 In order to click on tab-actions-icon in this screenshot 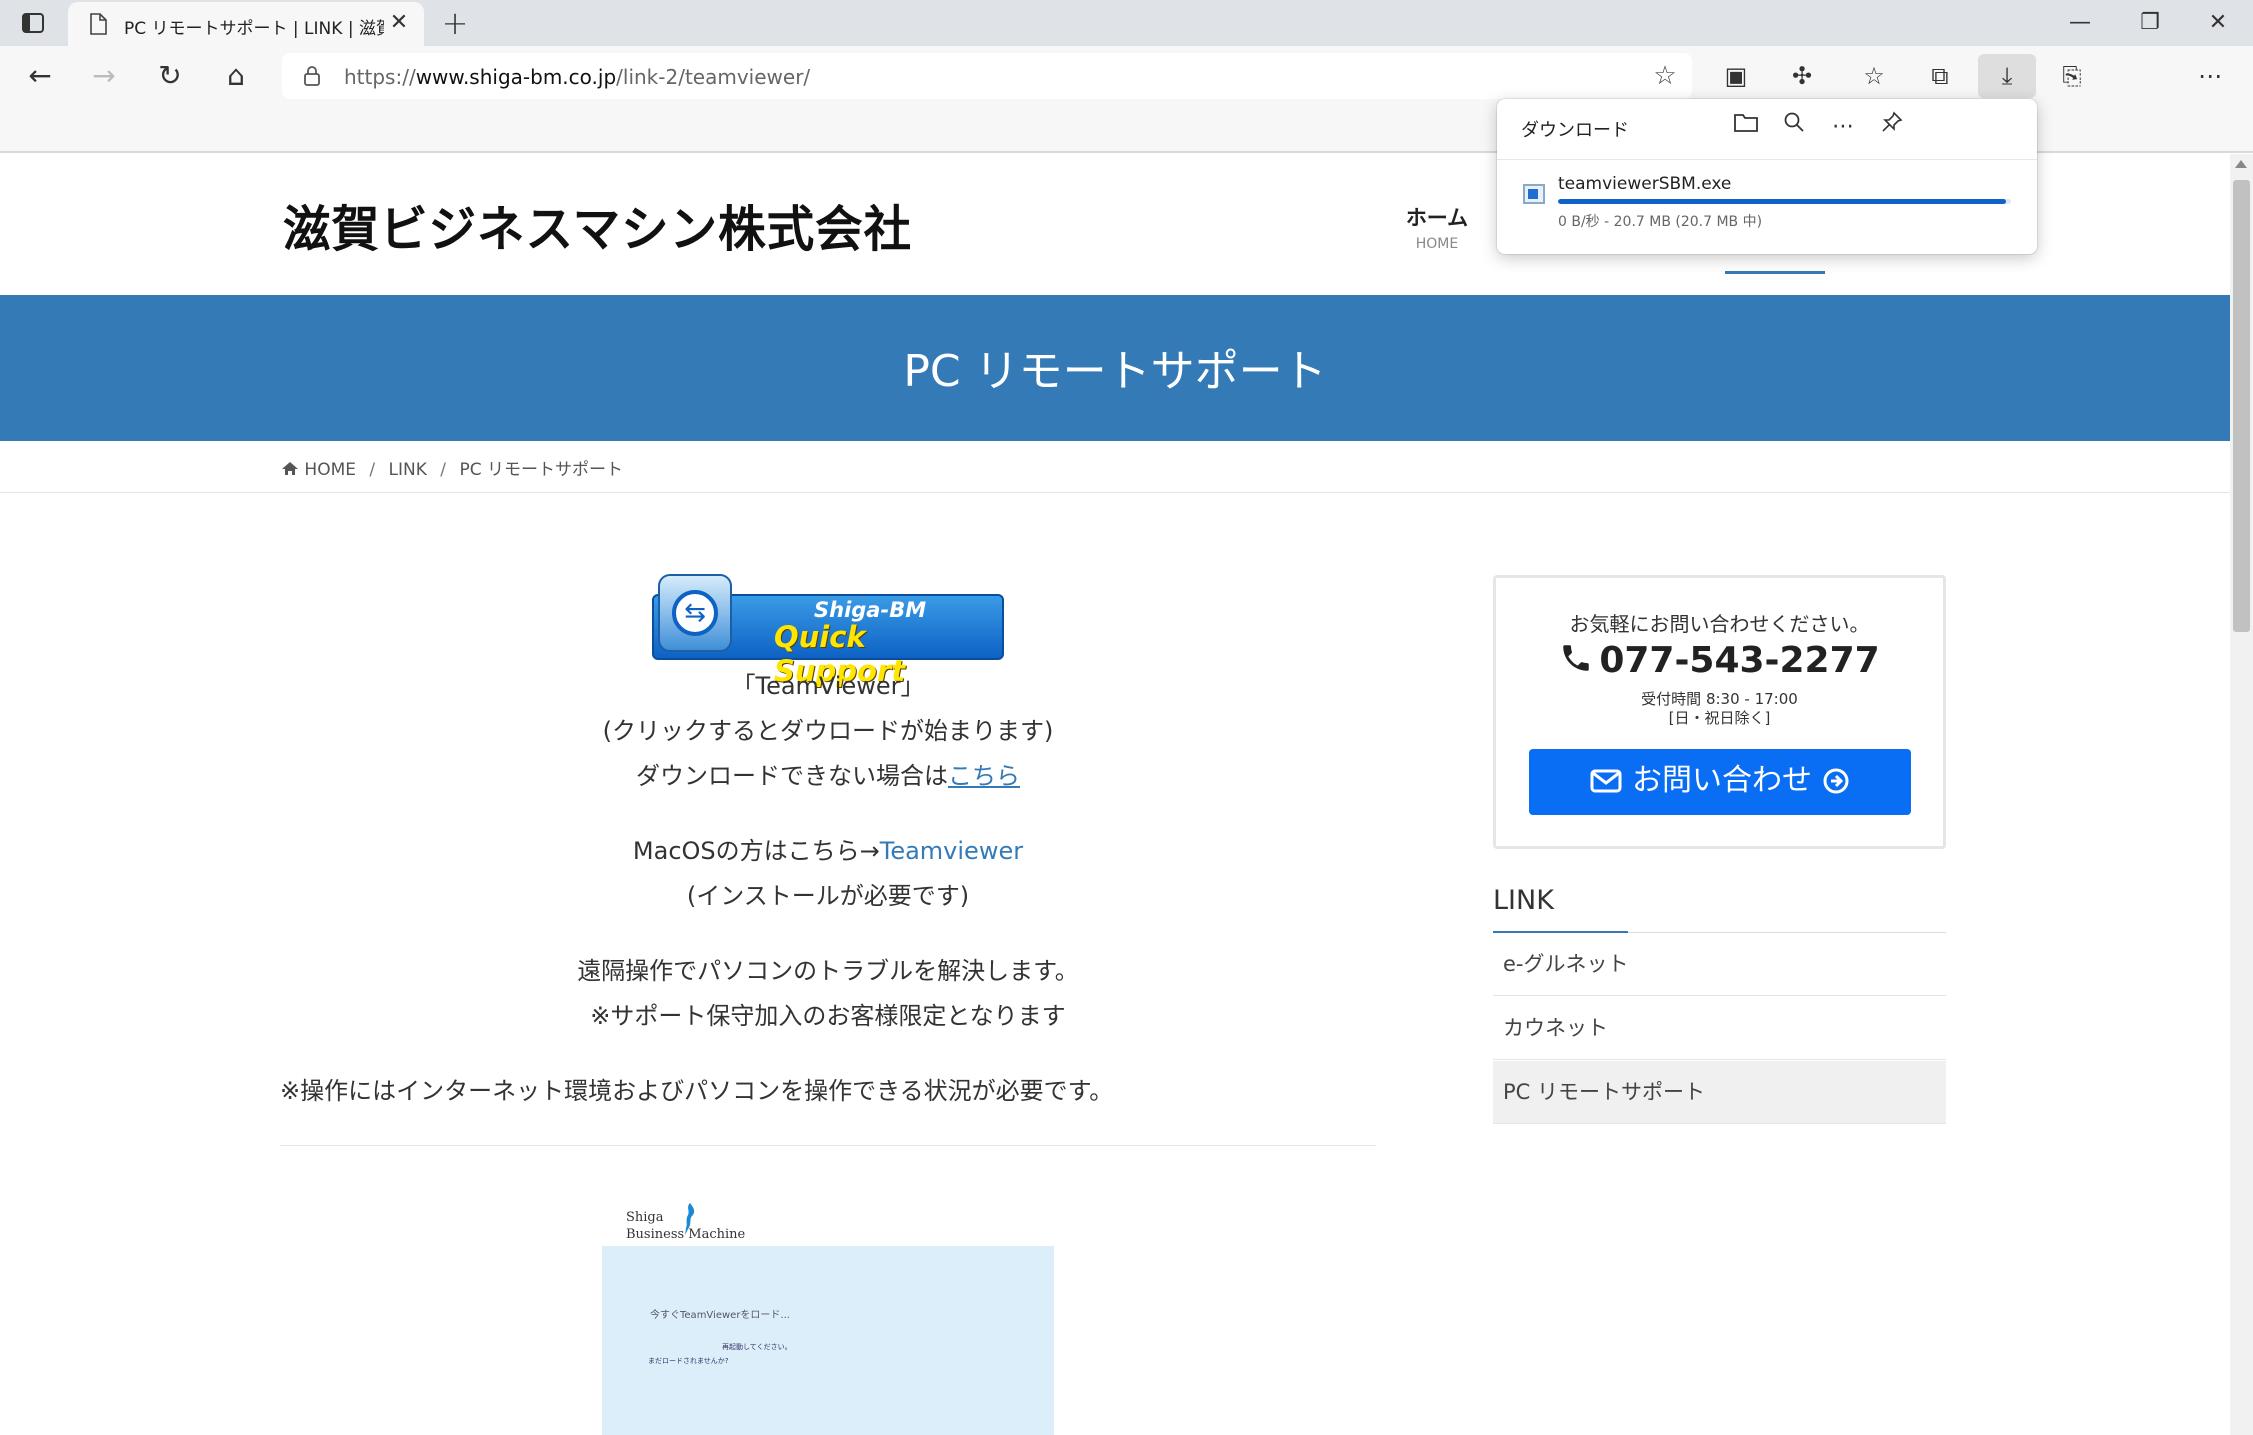, I will do `click(33, 23)`.